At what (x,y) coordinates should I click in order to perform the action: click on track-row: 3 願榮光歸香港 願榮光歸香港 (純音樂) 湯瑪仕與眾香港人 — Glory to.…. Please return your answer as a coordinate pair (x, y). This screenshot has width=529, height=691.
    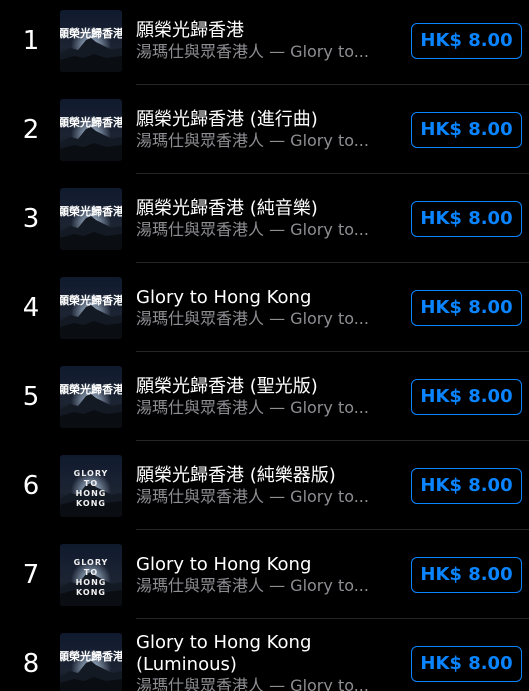
    Looking at the image, I should click on (264, 218).